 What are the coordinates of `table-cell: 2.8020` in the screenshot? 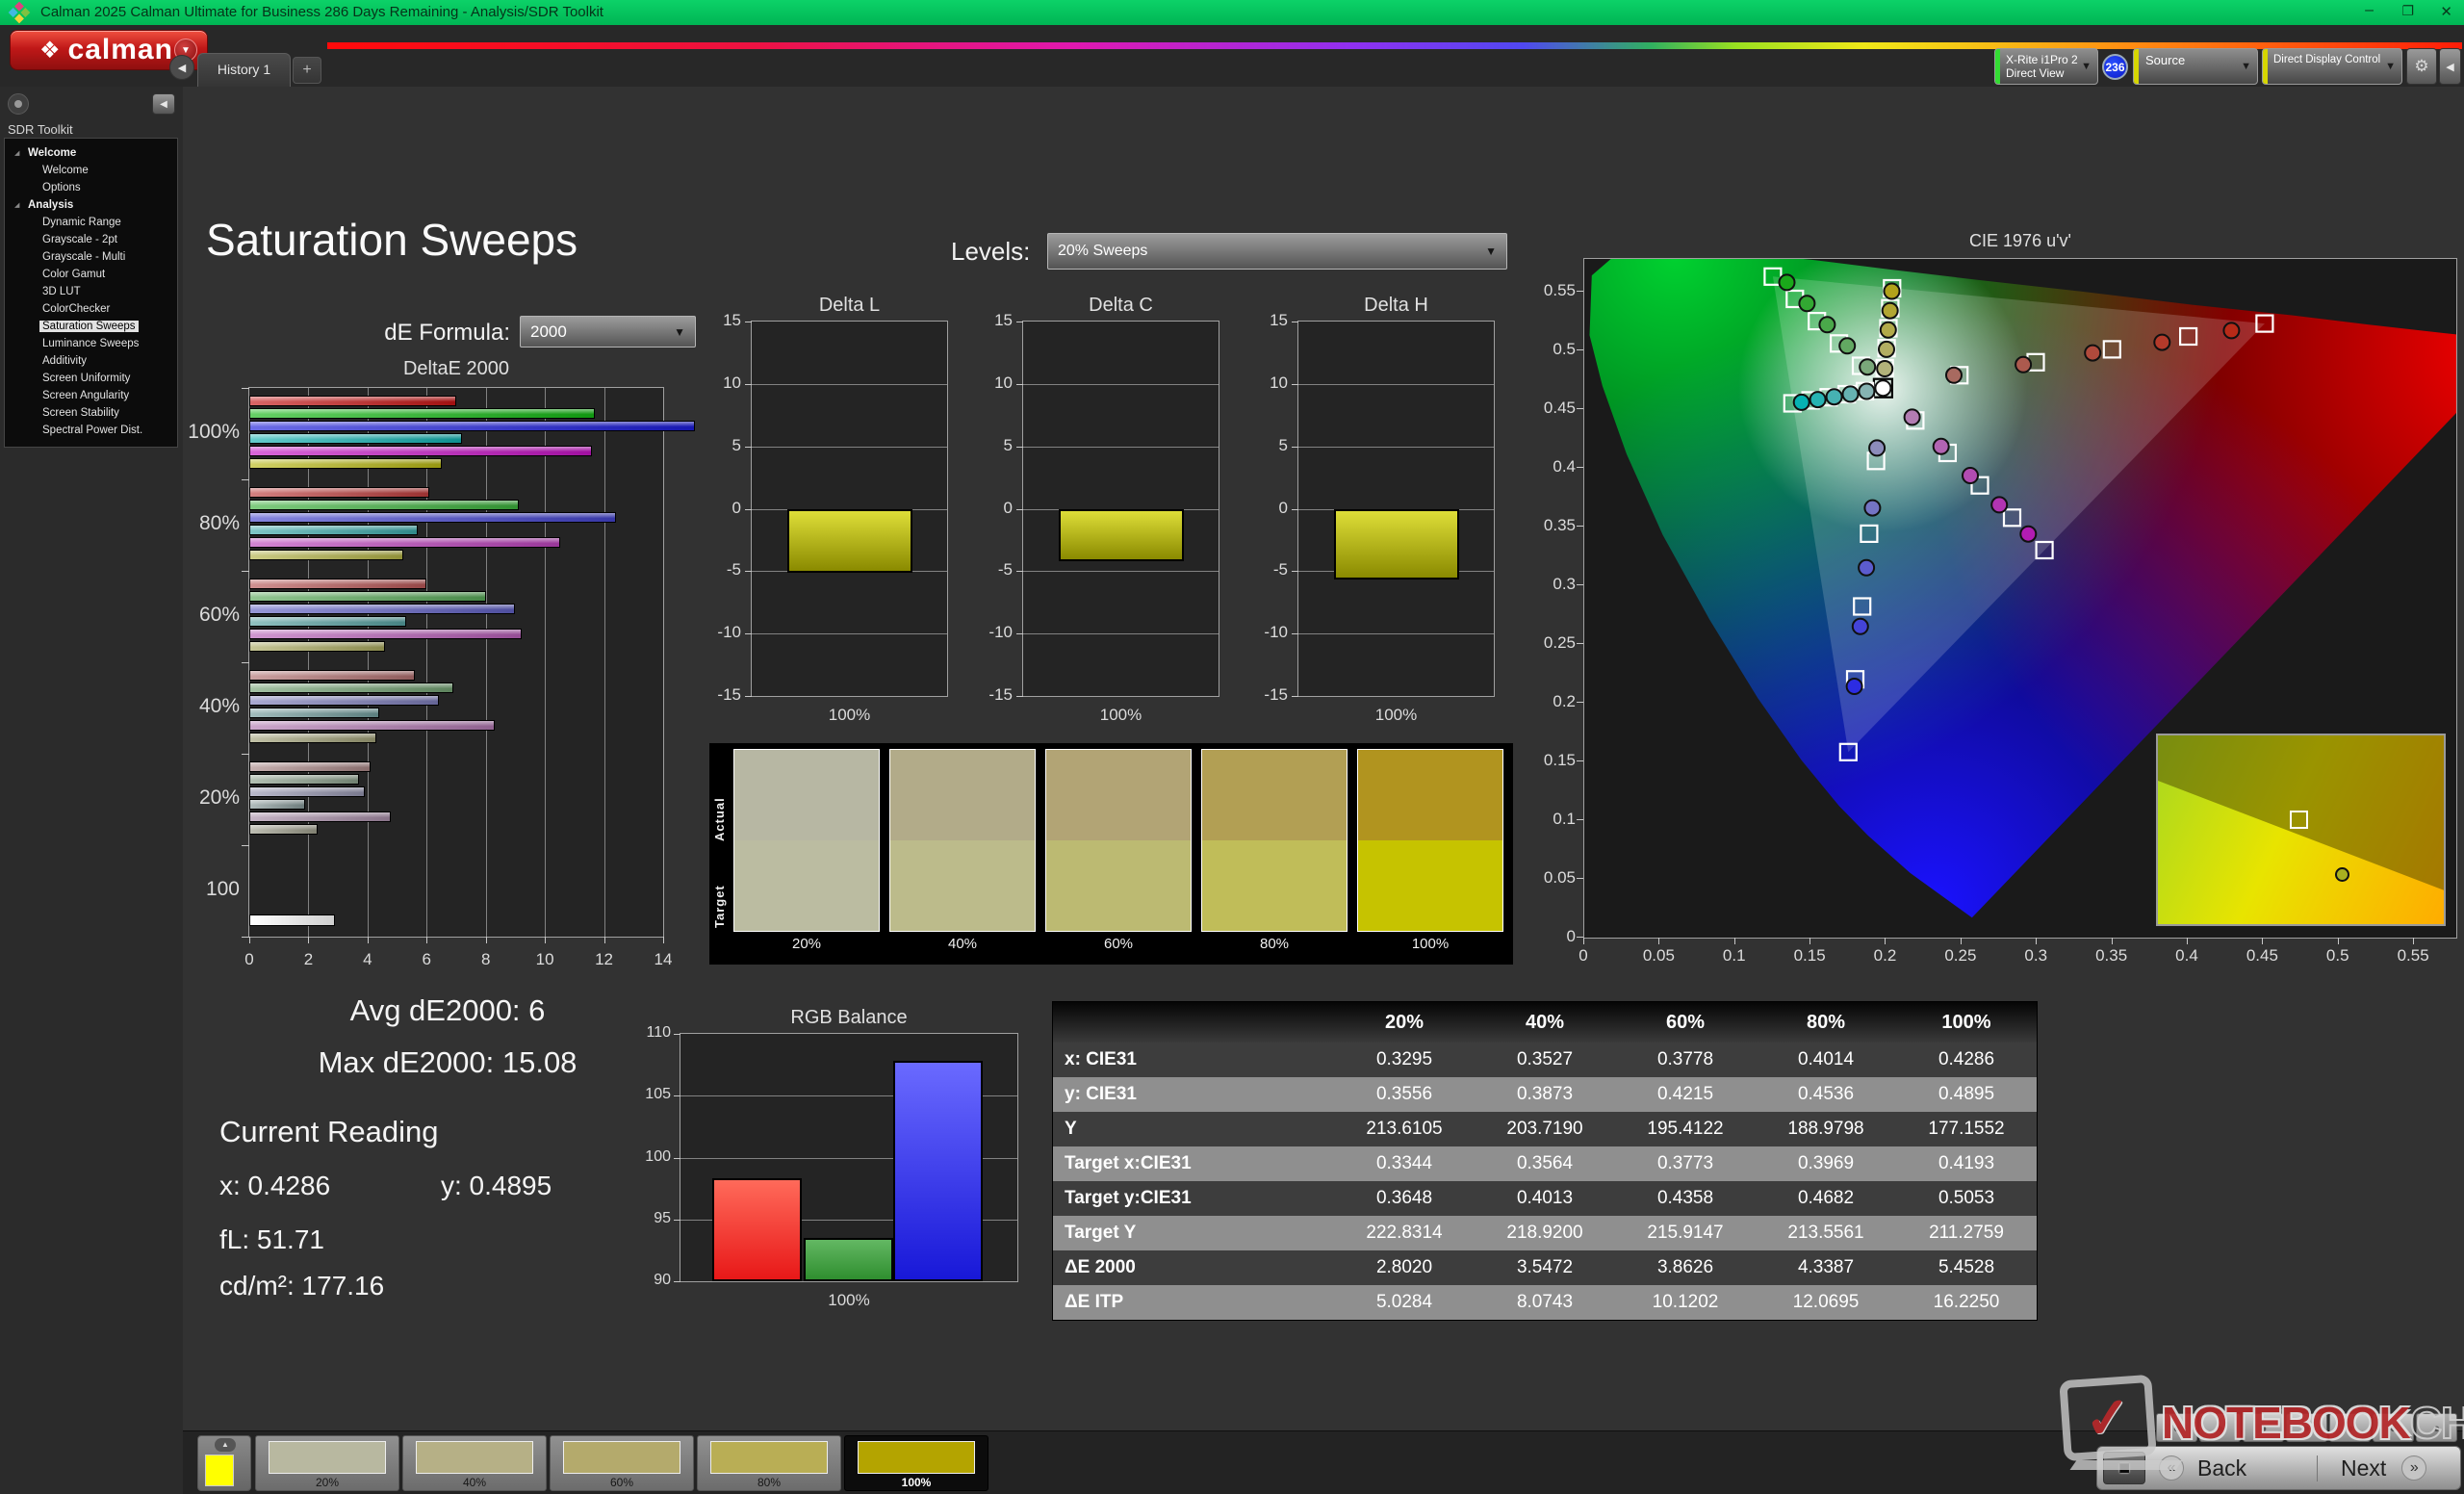 It's located at (1404, 1268).